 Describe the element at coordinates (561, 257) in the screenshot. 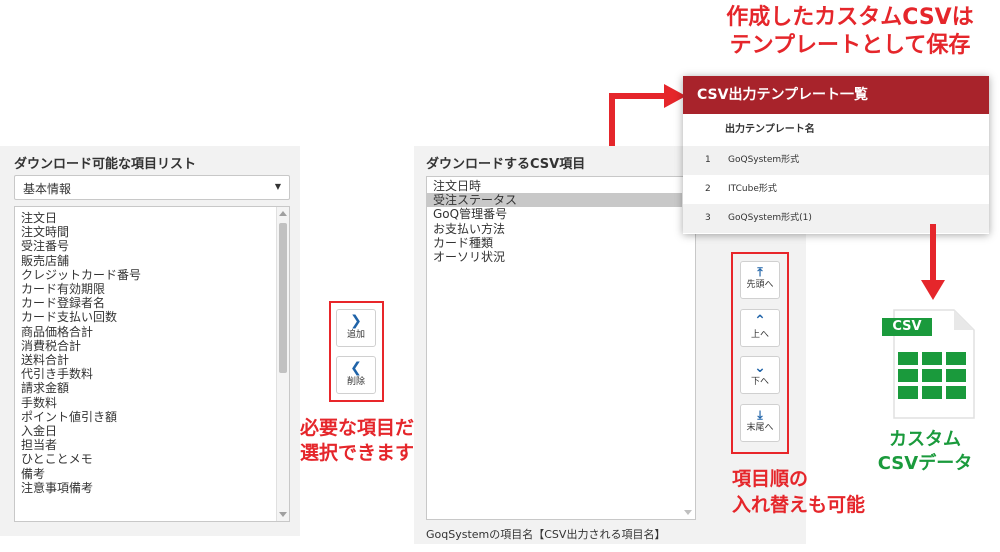

I see `download-list-item: オーソリ状況` at that location.